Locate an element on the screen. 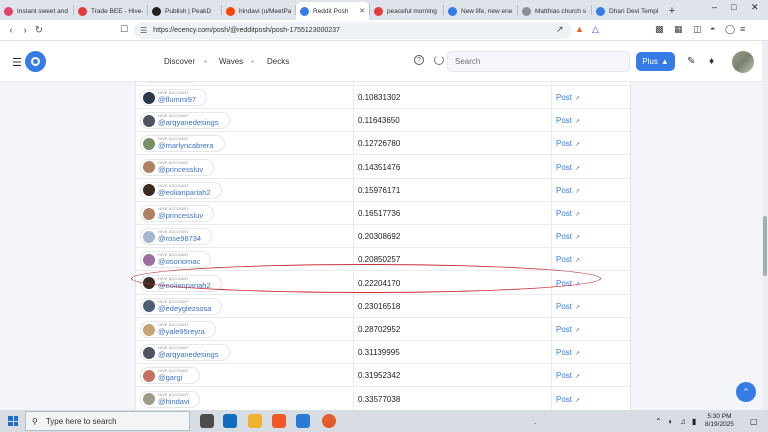 This screenshot has height=432, width=768. browser-tab: Matthias church s is located at coordinates (554, 11).